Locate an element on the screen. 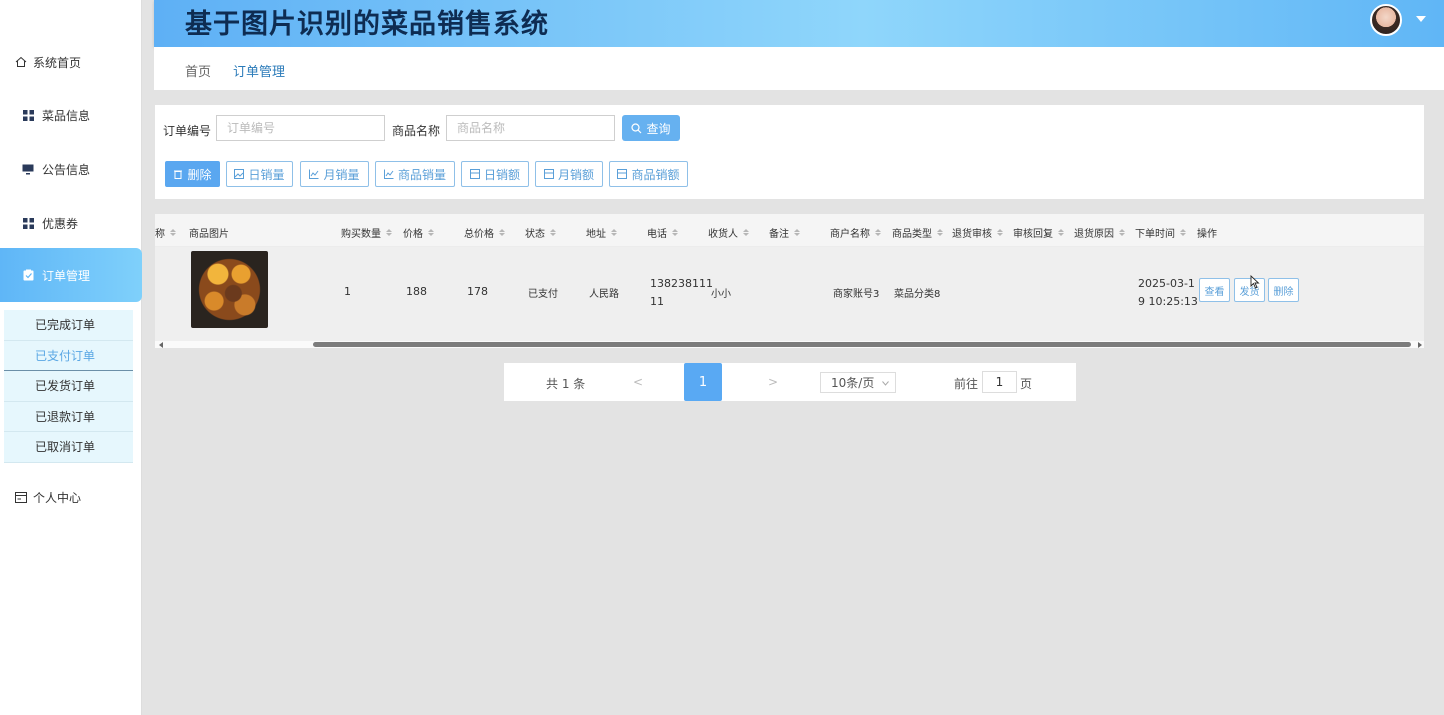  cell-phone-line1: 138238111 is located at coordinates (681, 283).